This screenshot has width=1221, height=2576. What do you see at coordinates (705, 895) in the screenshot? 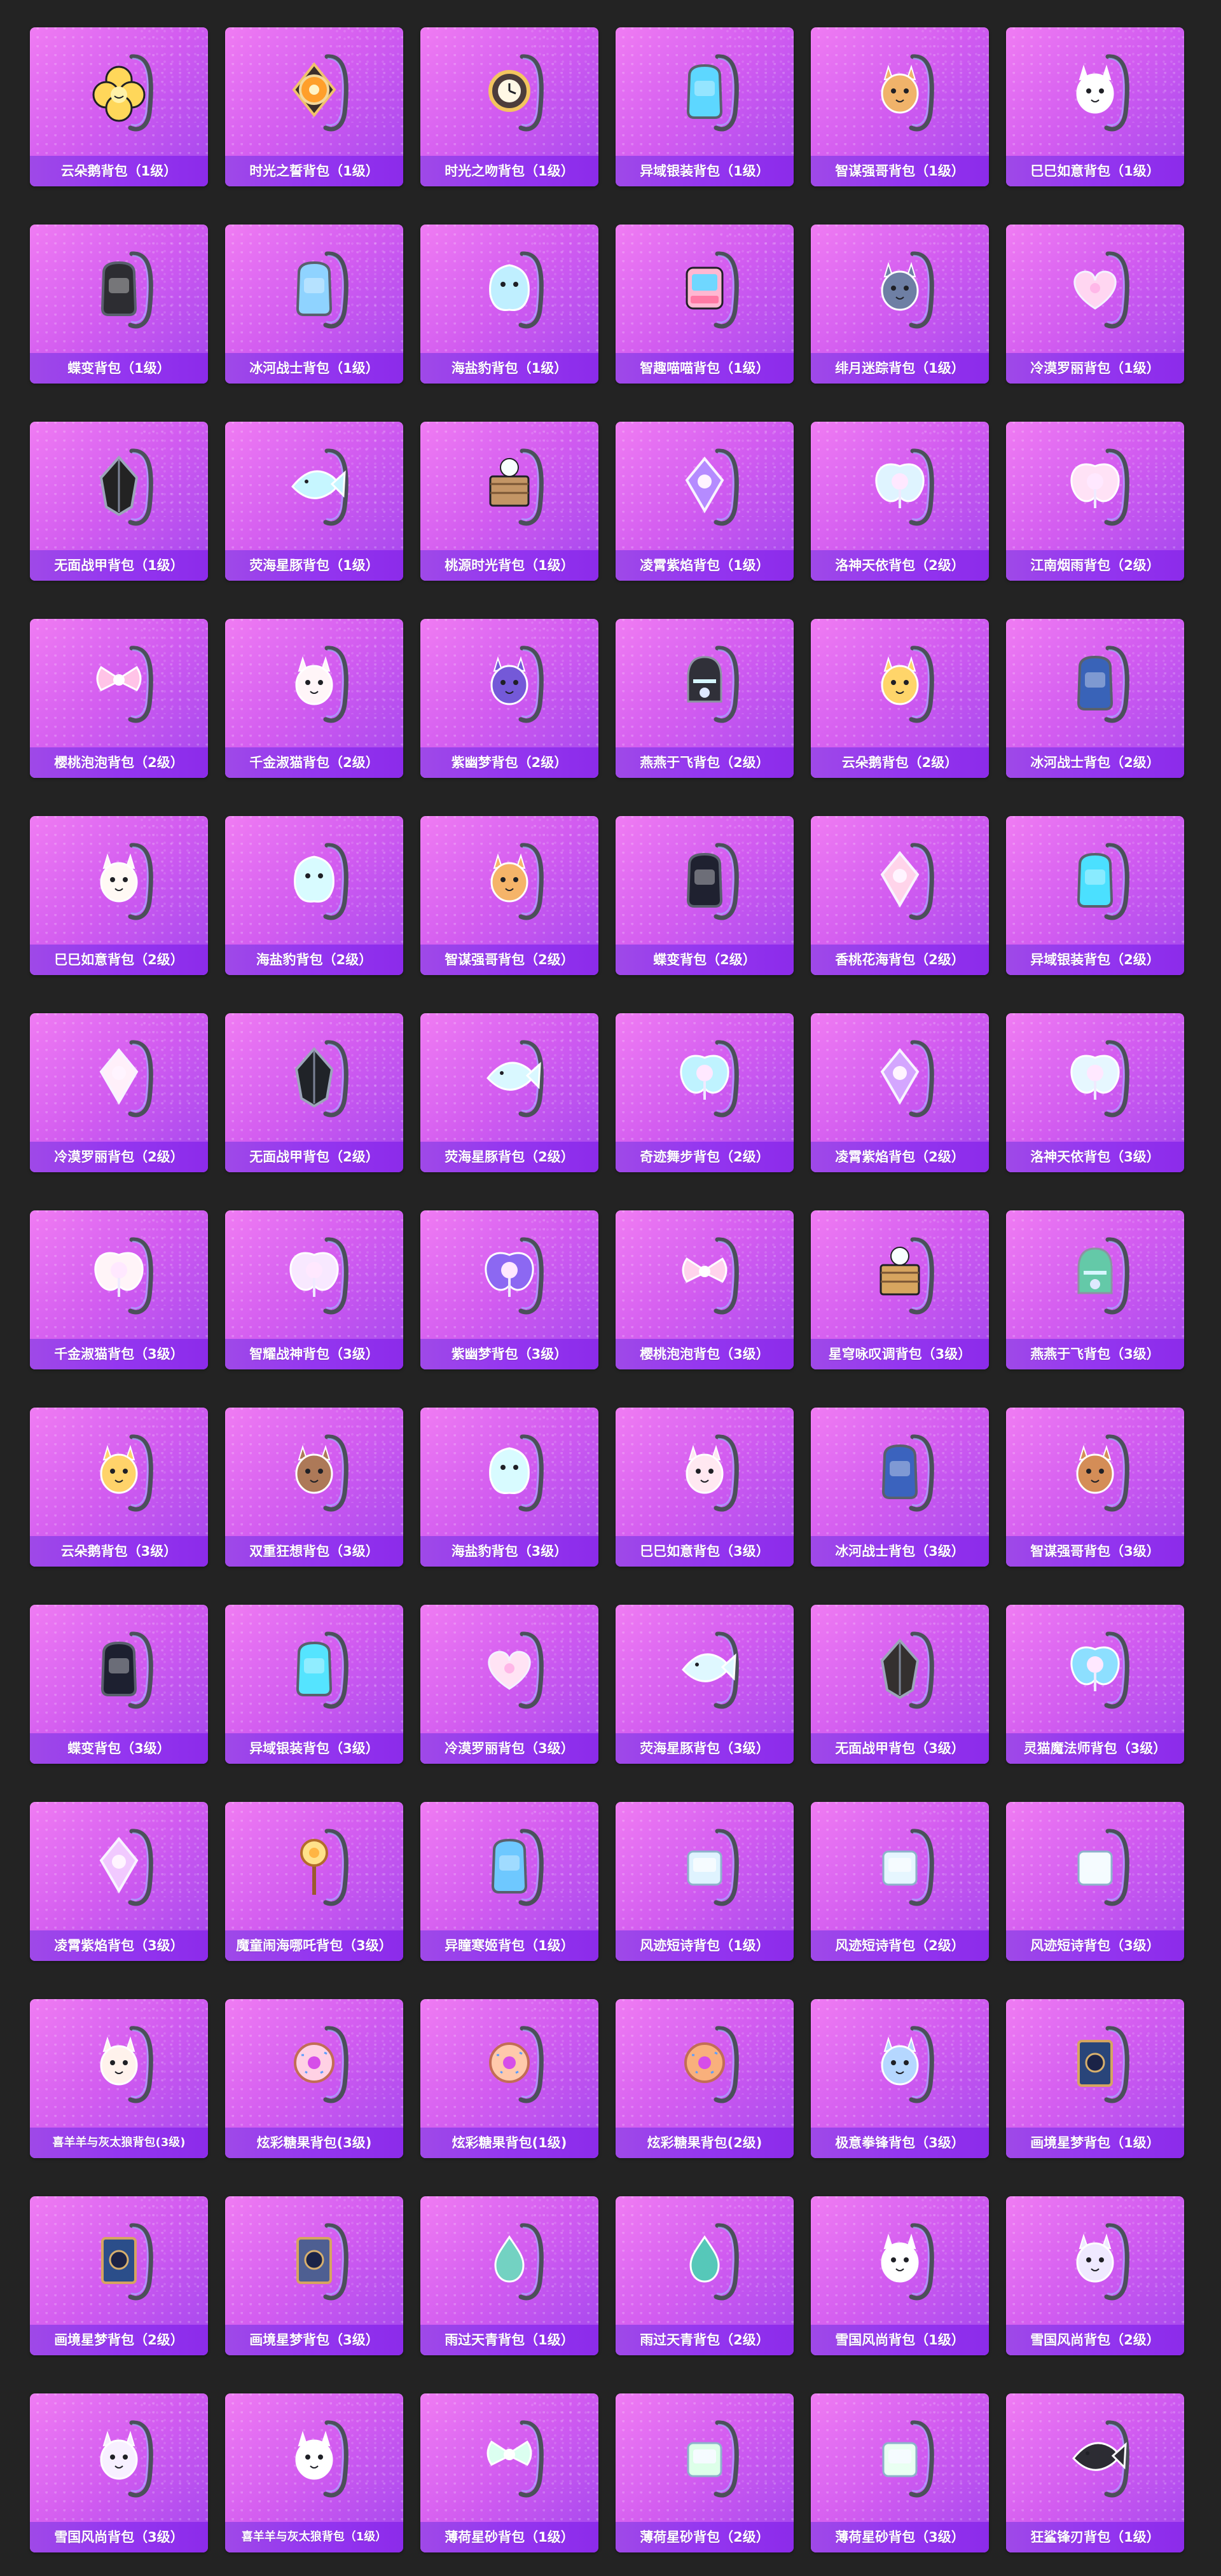
I see `backpack-card: 蝶变背包（2级）` at bounding box center [705, 895].